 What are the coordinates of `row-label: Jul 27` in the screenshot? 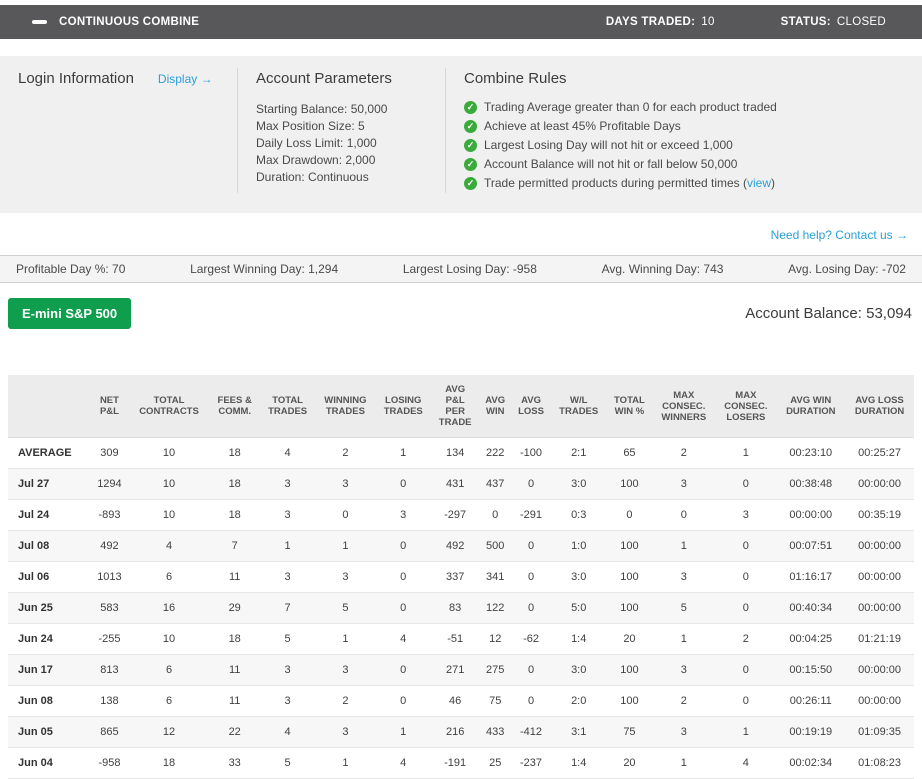 It's located at (34, 484).